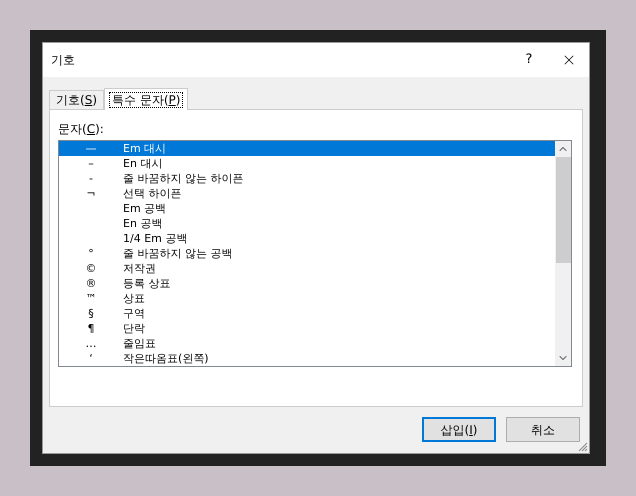 Image resolution: width=636 pixels, height=496 pixels. What do you see at coordinates (307, 298) in the screenshot?
I see `list-row: ™ 상표` at bounding box center [307, 298].